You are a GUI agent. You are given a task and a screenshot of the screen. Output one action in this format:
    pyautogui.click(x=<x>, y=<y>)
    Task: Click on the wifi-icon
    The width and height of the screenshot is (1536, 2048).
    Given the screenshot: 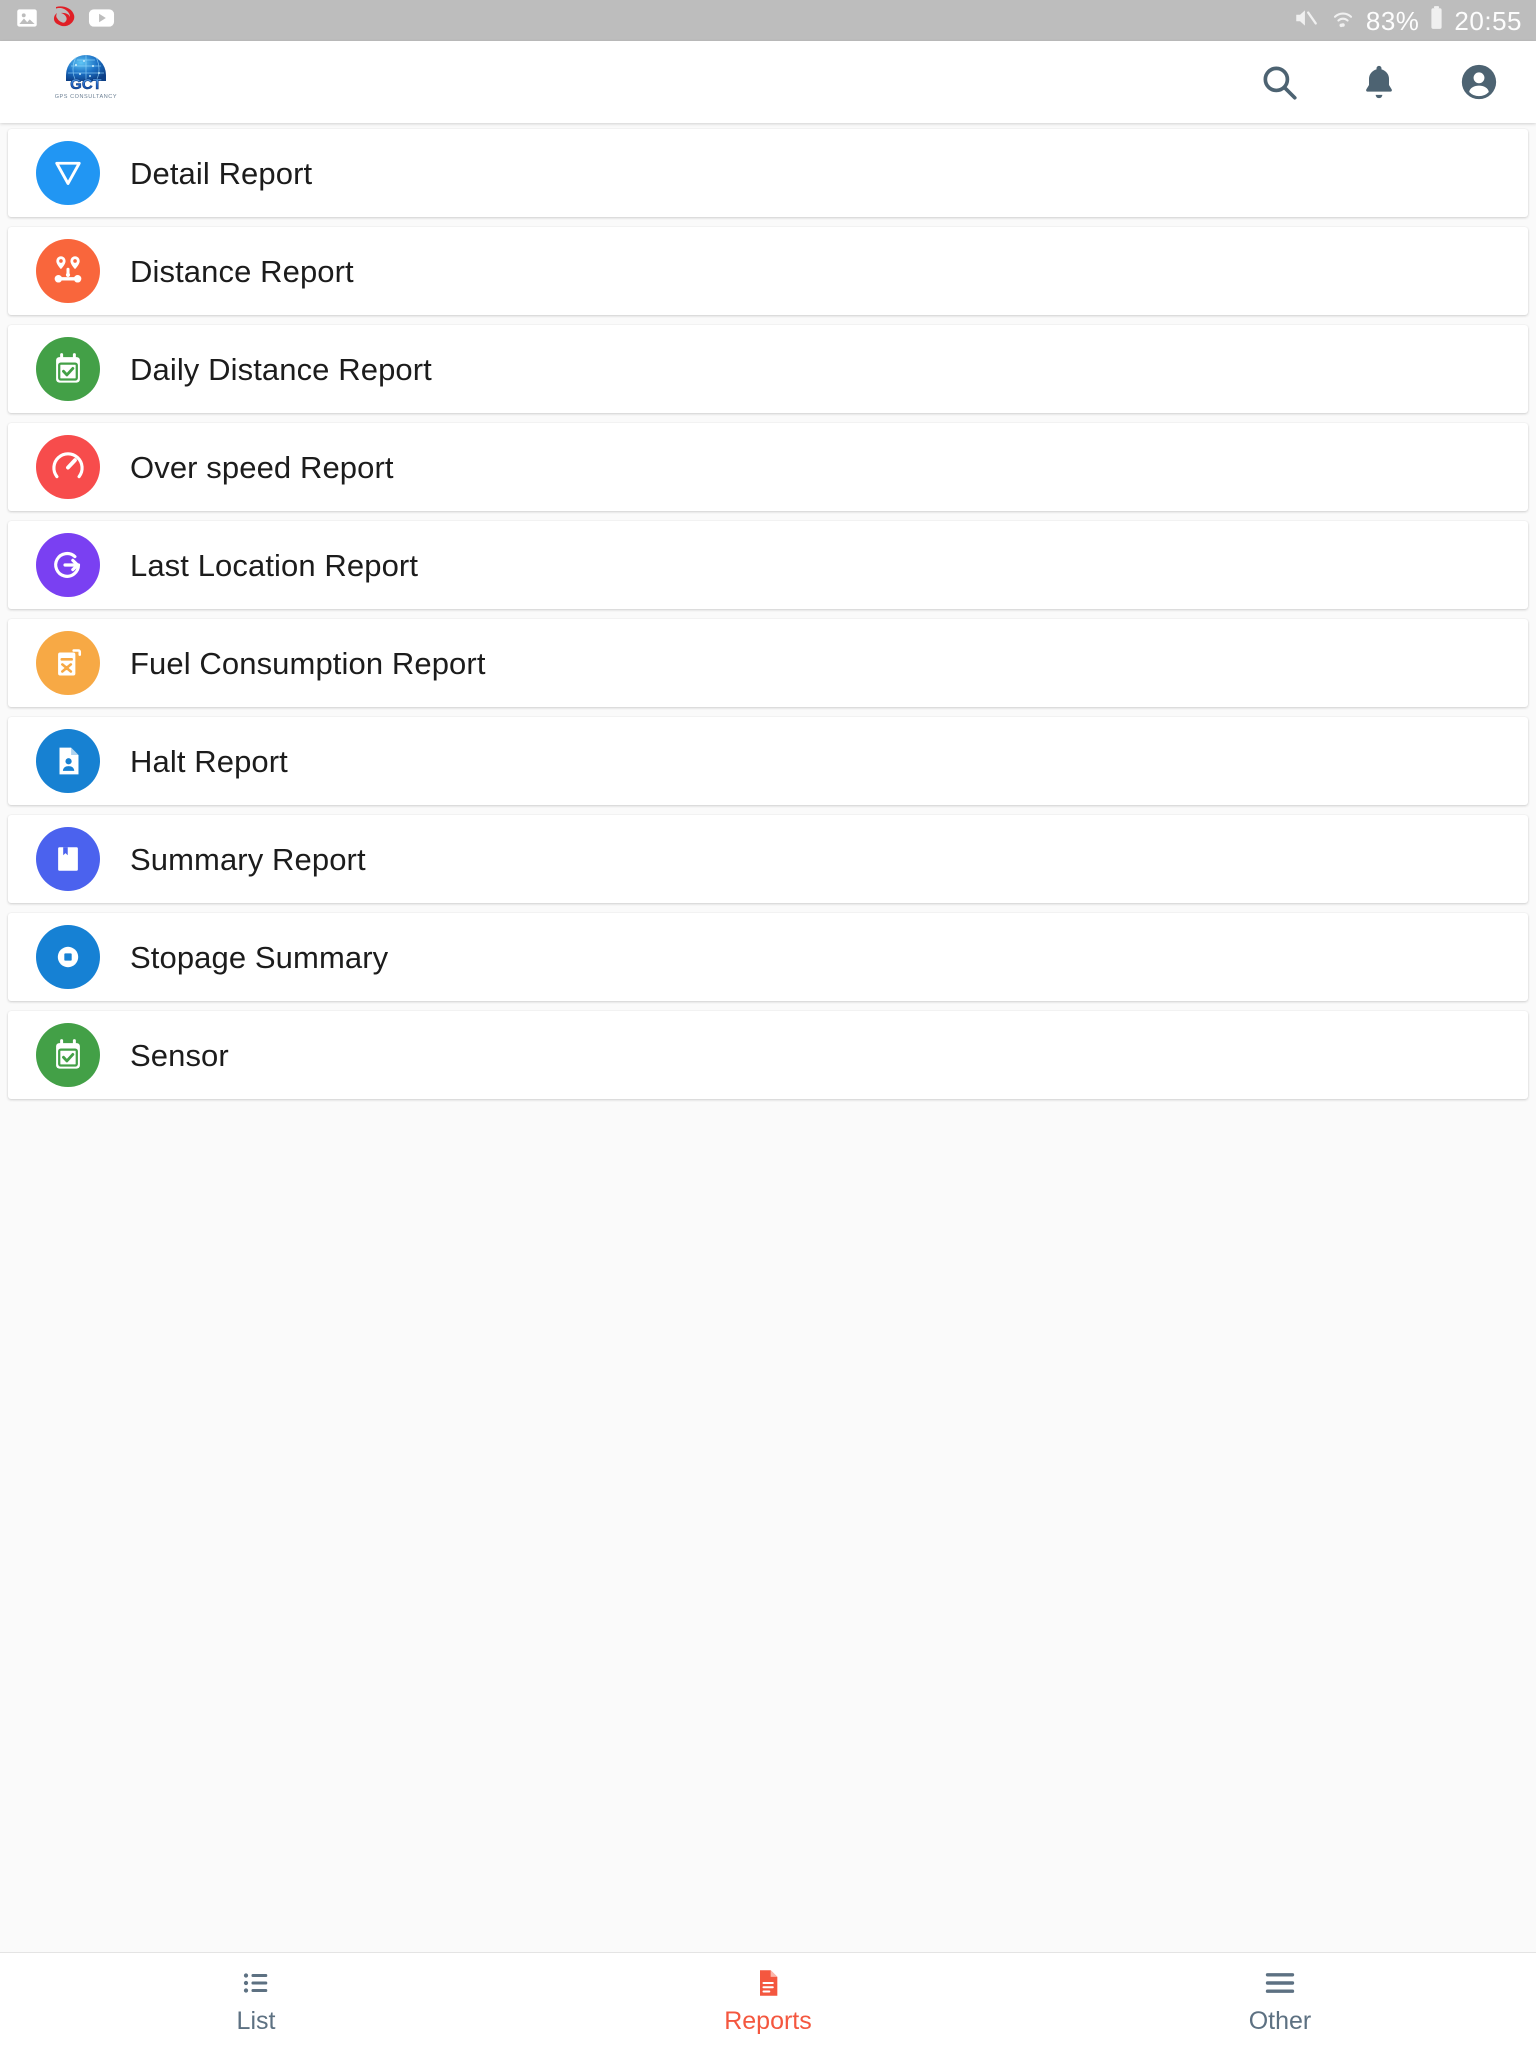 What is the action you would take?
    pyautogui.click(x=1343, y=21)
    